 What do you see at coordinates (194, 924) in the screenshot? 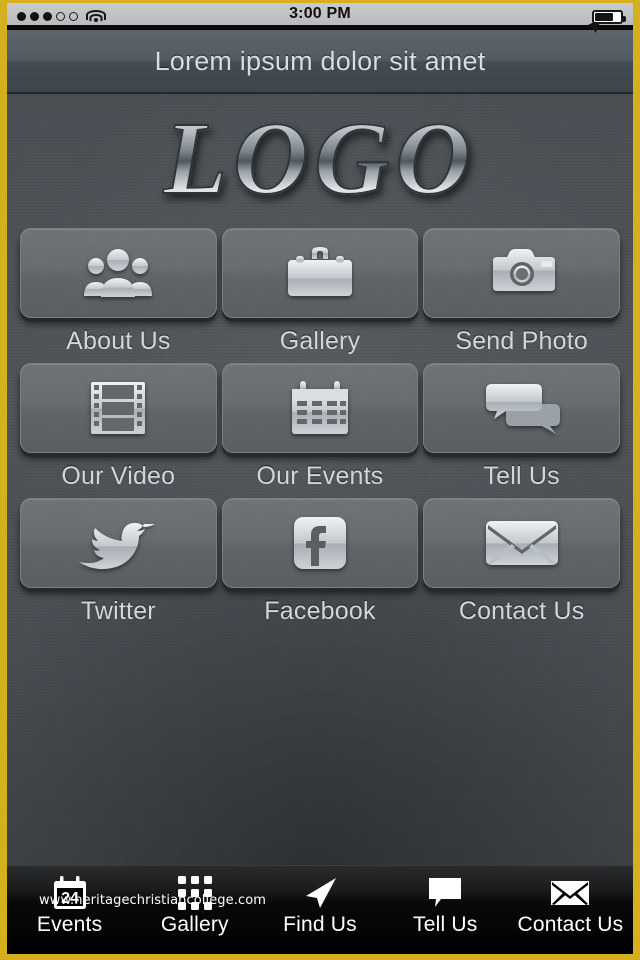
I see `tab-label-gallery: Gallery` at bounding box center [194, 924].